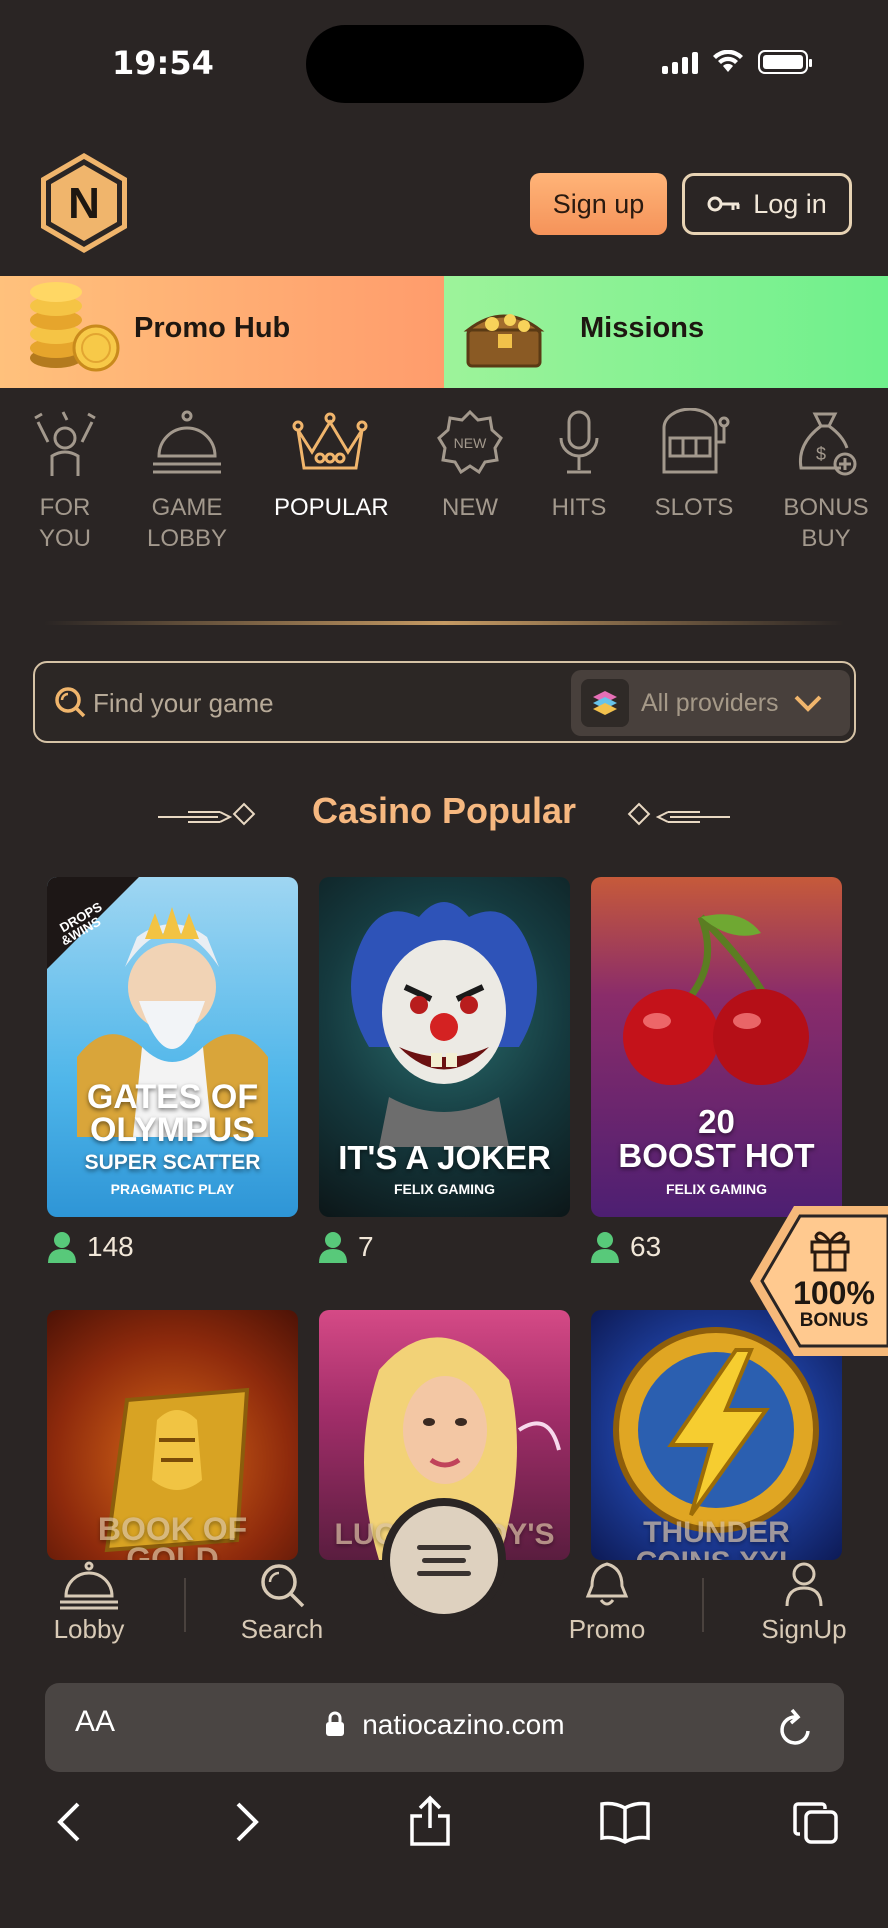  Describe the element at coordinates (790, 203) in the screenshot. I see `login-label: Log in` at that location.